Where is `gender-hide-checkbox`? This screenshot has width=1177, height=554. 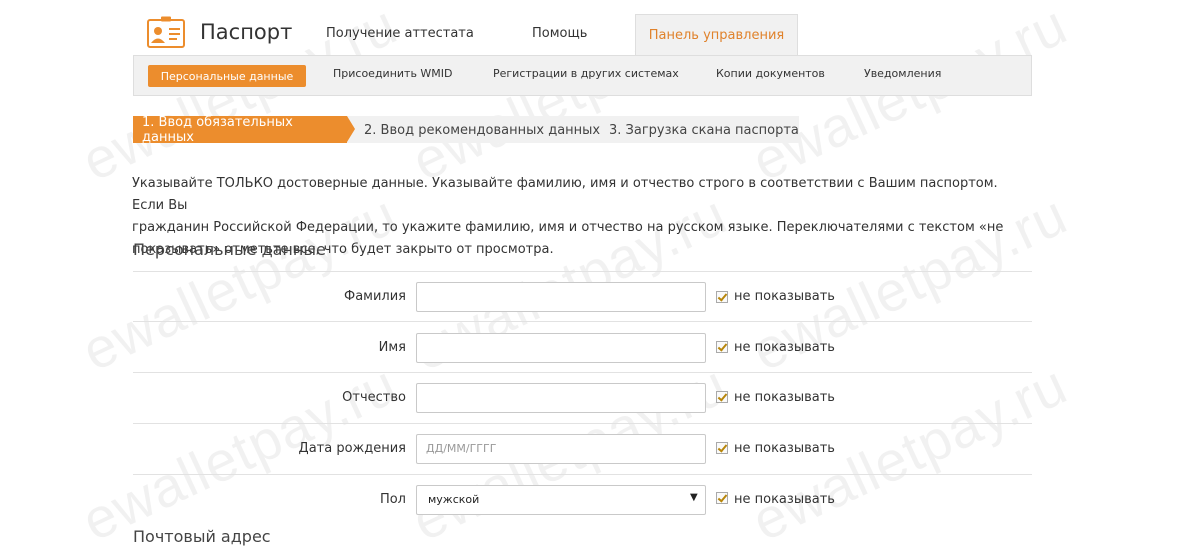
gender-hide-checkbox is located at coordinates (722, 498).